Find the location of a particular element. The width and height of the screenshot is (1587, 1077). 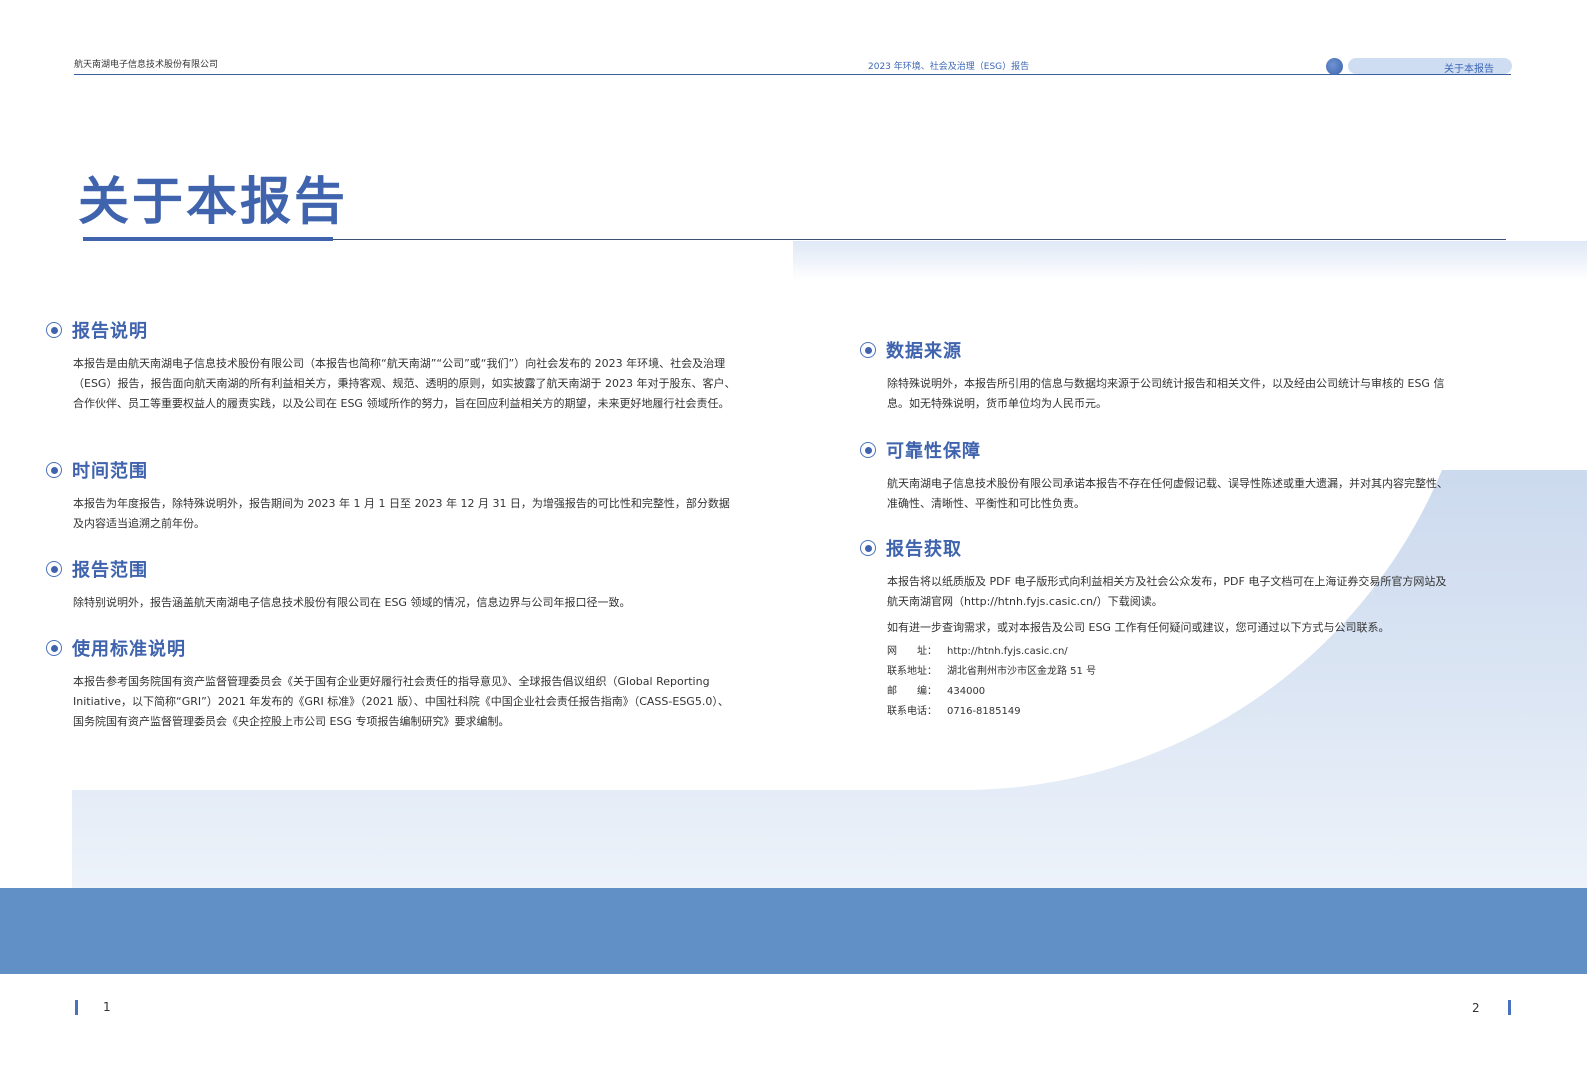

contact-postcode: 邮 编： 434000 is located at coordinates (1168, 692).